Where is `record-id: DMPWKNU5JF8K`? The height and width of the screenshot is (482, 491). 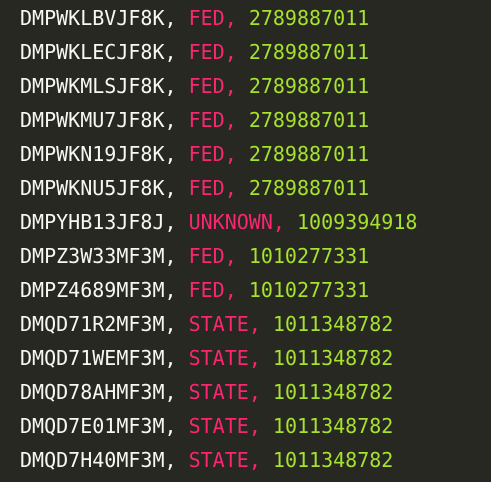 record-id: DMPWKNU5JF8K is located at coordinates (92, 188).